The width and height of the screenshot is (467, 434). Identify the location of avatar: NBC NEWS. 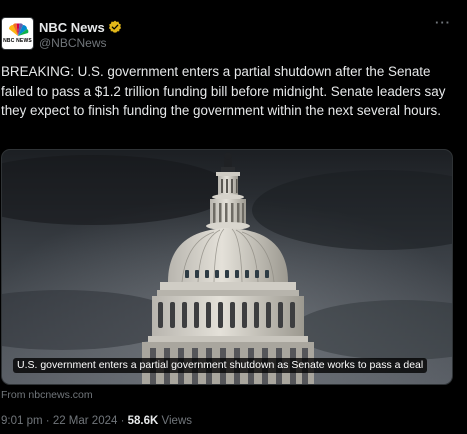
(17, 33).